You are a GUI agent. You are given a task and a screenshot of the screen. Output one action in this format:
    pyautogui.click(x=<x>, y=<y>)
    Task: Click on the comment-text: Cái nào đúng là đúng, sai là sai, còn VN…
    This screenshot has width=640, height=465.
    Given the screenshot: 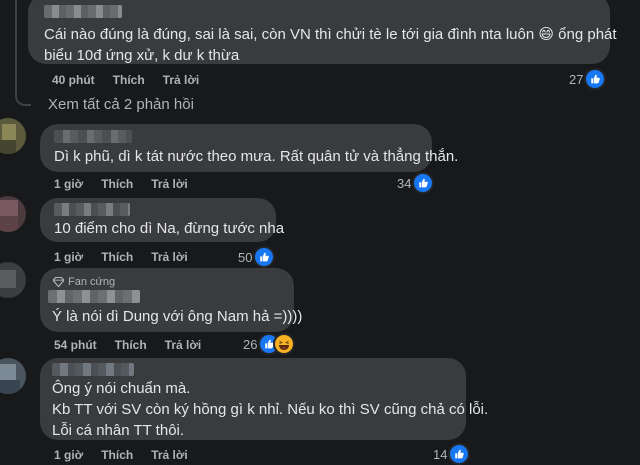 What is the action you would take?
    pyautogui.click(x=330, y=34)
    